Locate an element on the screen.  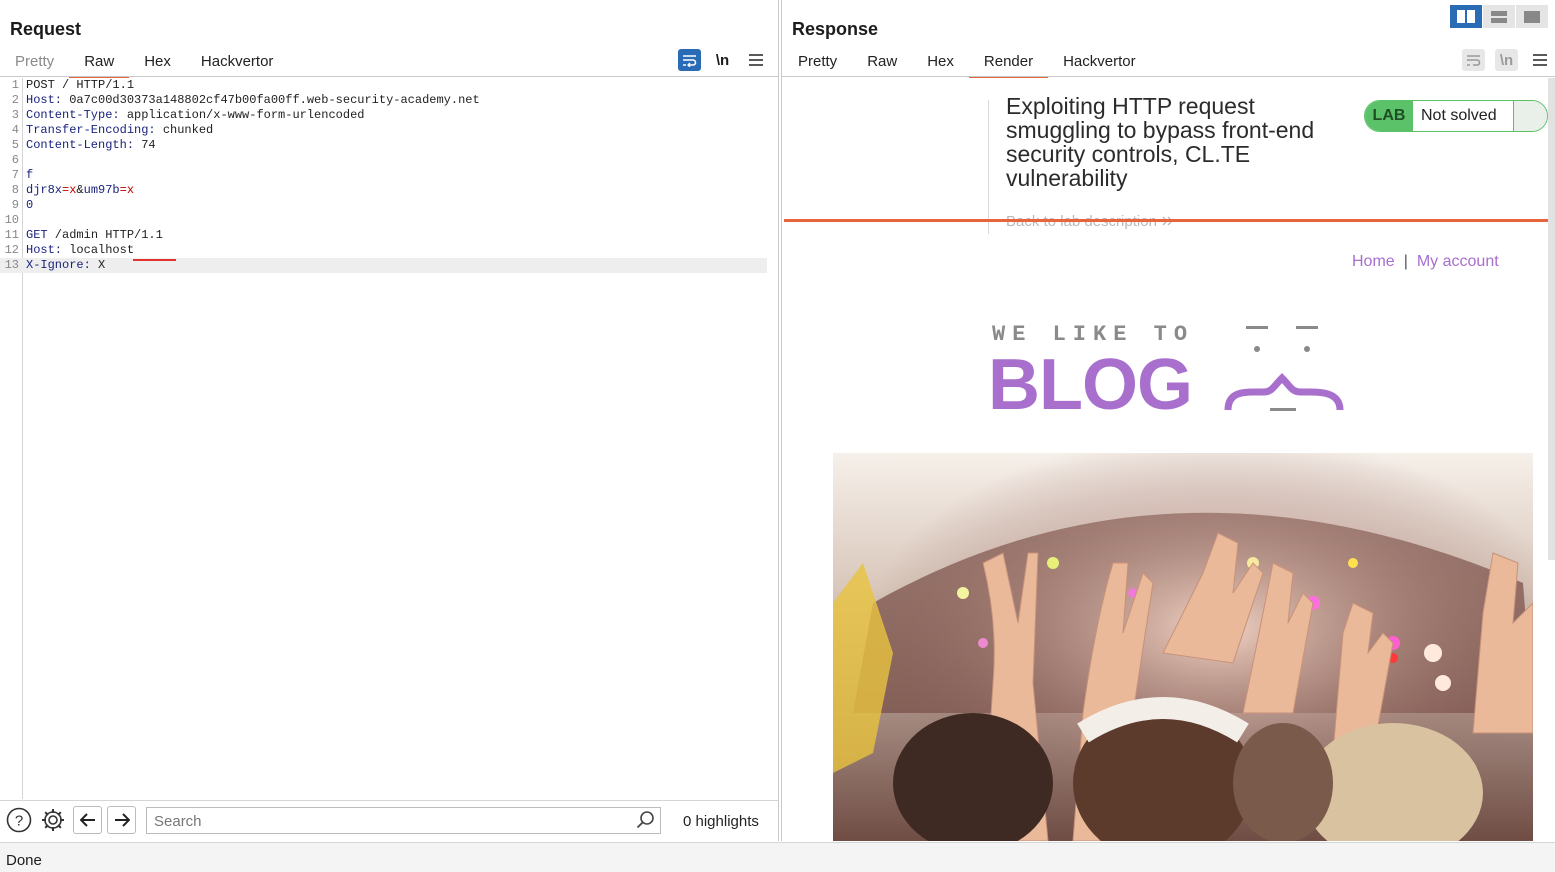
nav-my-account-link: My account is located at coordinates (1458, 261).